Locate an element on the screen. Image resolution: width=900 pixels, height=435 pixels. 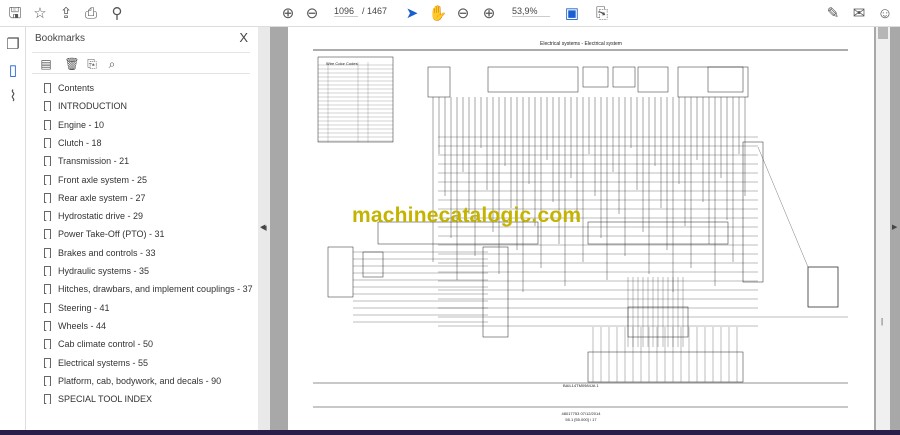
bookmark-label: Hydrostatic drive - 29 is located at coordinates (101, 216).